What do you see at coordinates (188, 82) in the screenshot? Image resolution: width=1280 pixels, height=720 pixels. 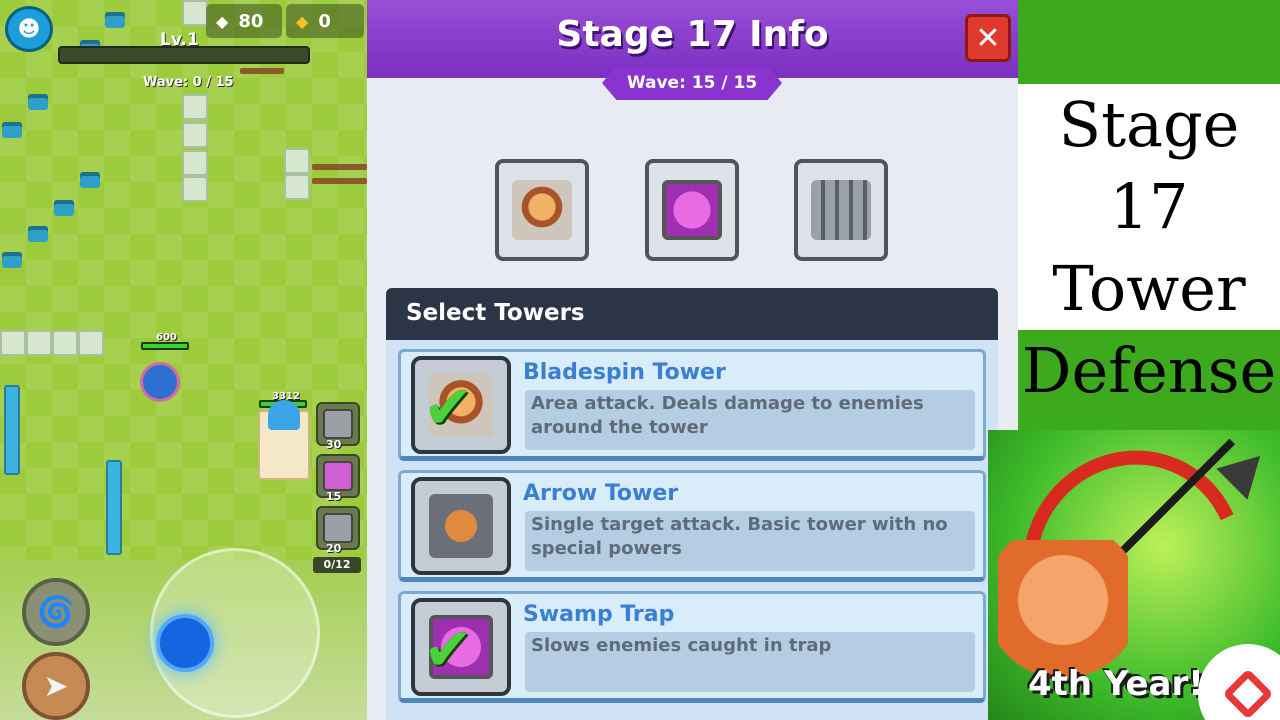 I see `wave-counter: Wave: 0 / 15` at bounding box center [188, 82].